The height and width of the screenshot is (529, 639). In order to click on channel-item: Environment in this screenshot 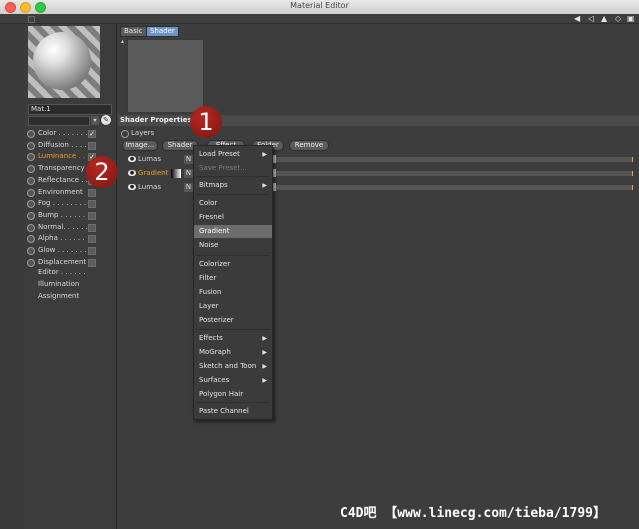, I will do `click(71, 192)`.